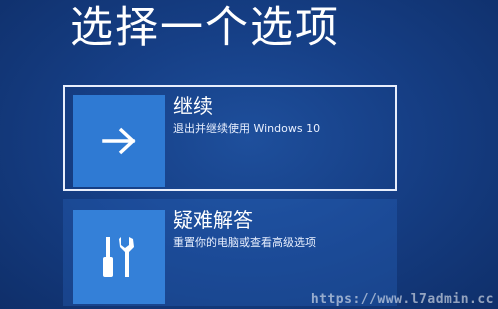  What do you see at coordinates (193, 106) in the screenshot?
I see `continue-label: 继续` at bounding box center [193, 106].